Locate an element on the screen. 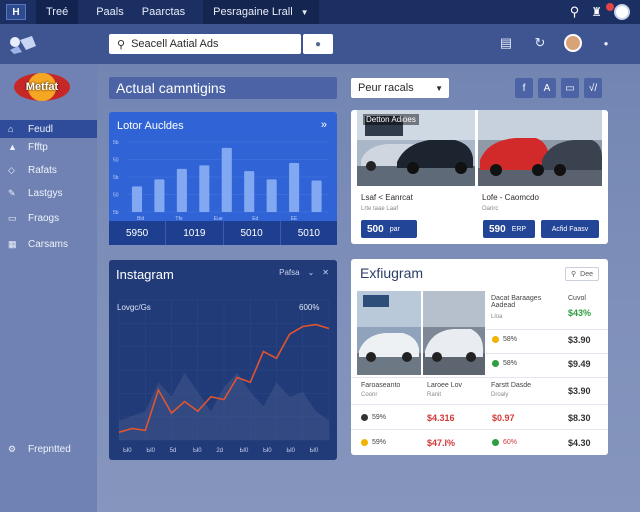 The image size is (640, 512). row-pct: 60% is located at coordinates (510, 442).